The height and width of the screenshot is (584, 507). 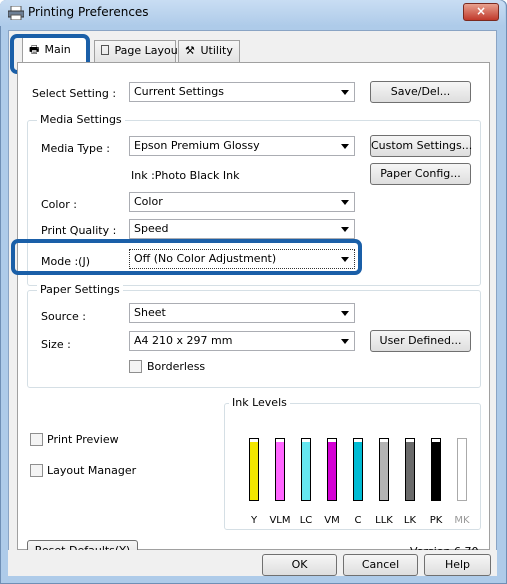 What do you see at coordinates (299, 565) in the screenshot?
I see `ok-button: OK` at bounding box center [299, 565].